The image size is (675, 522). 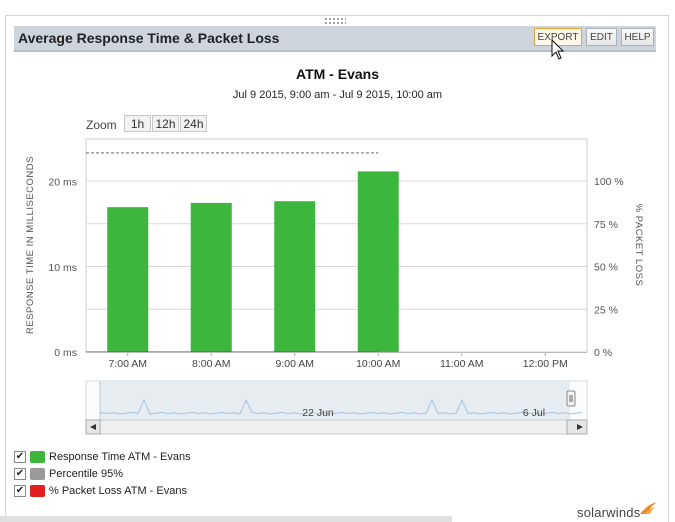 I want to click on right-tick-label: 50 %, so click(x=606, y=268).